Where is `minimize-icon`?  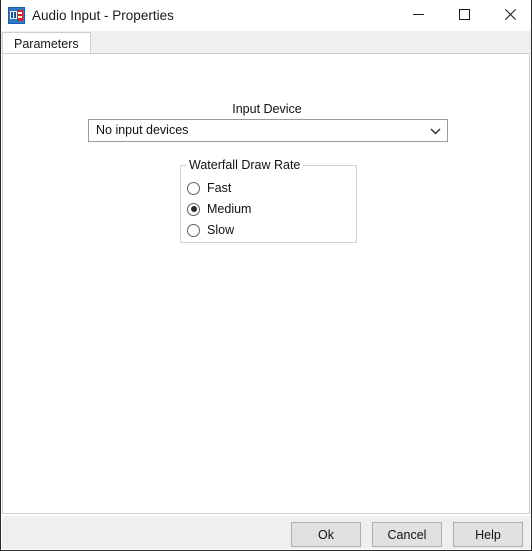
minimize-icon is located at coordinates (418, 15).